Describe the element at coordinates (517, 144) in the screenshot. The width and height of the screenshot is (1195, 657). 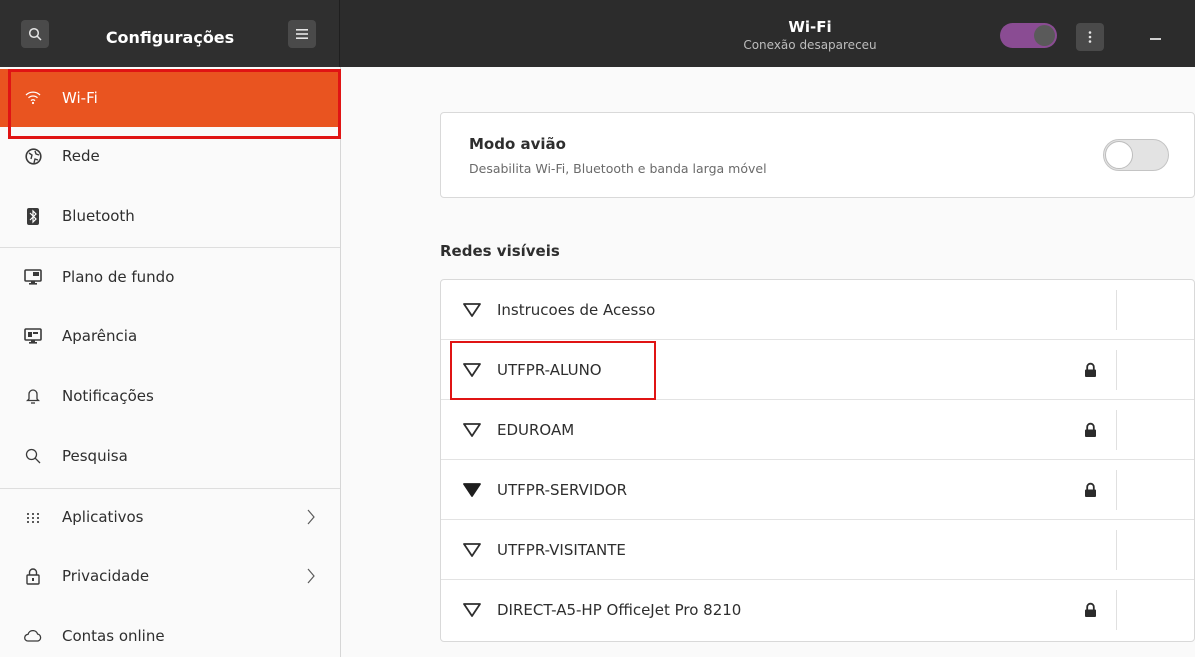
I see `airplane-mode-title: Modo avião` at that location.